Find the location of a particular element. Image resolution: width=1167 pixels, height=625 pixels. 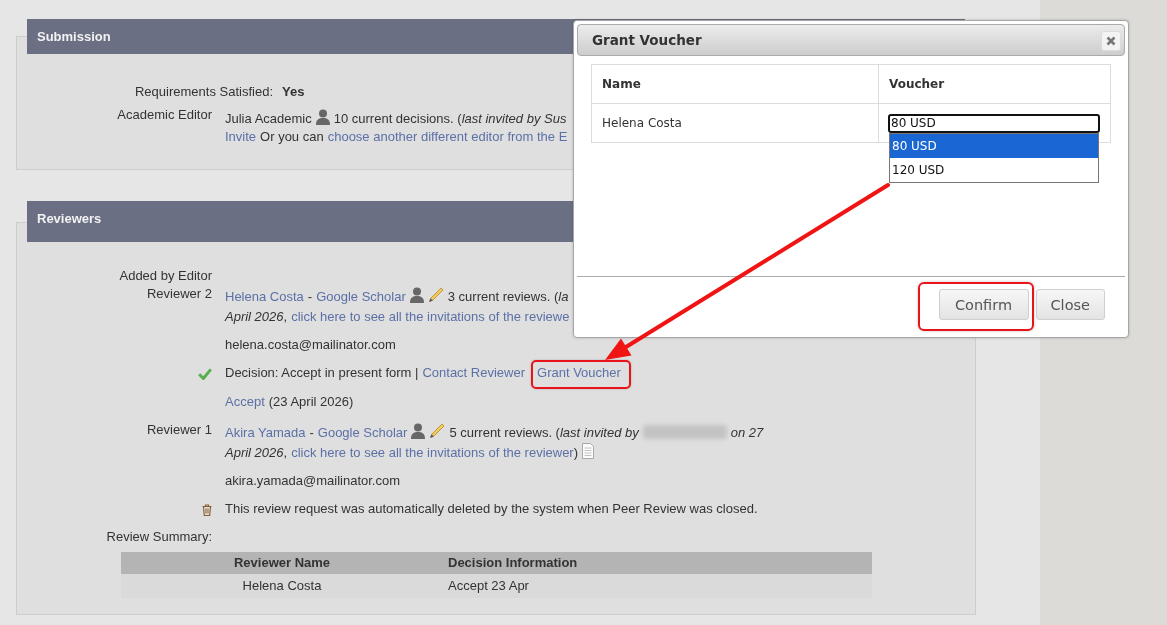

column-header: Name is located at coordinates (735, 84).